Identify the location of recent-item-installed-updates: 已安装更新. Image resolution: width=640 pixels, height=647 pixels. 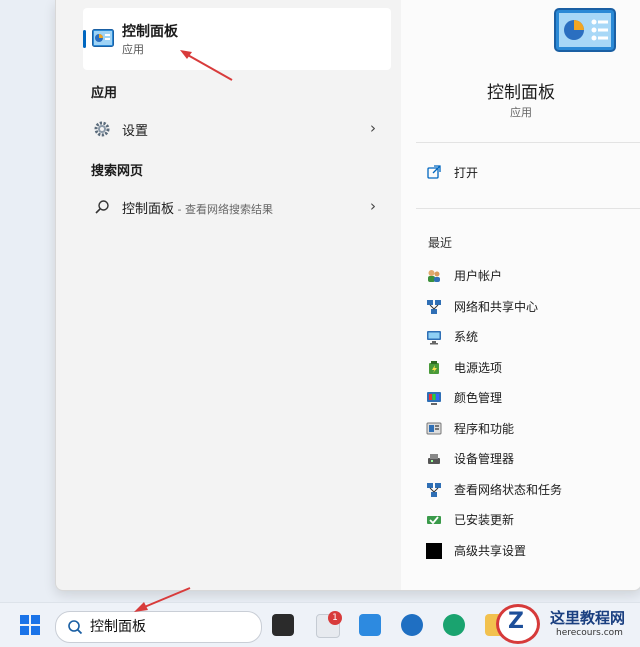
(526, 520).